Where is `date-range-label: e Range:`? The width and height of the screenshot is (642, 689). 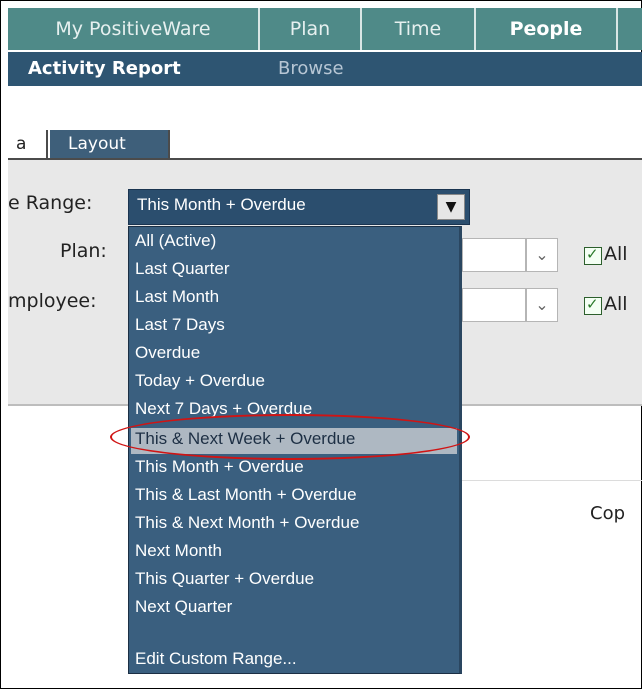
date-range-label: e Range: is located at coordinates (50, 203).